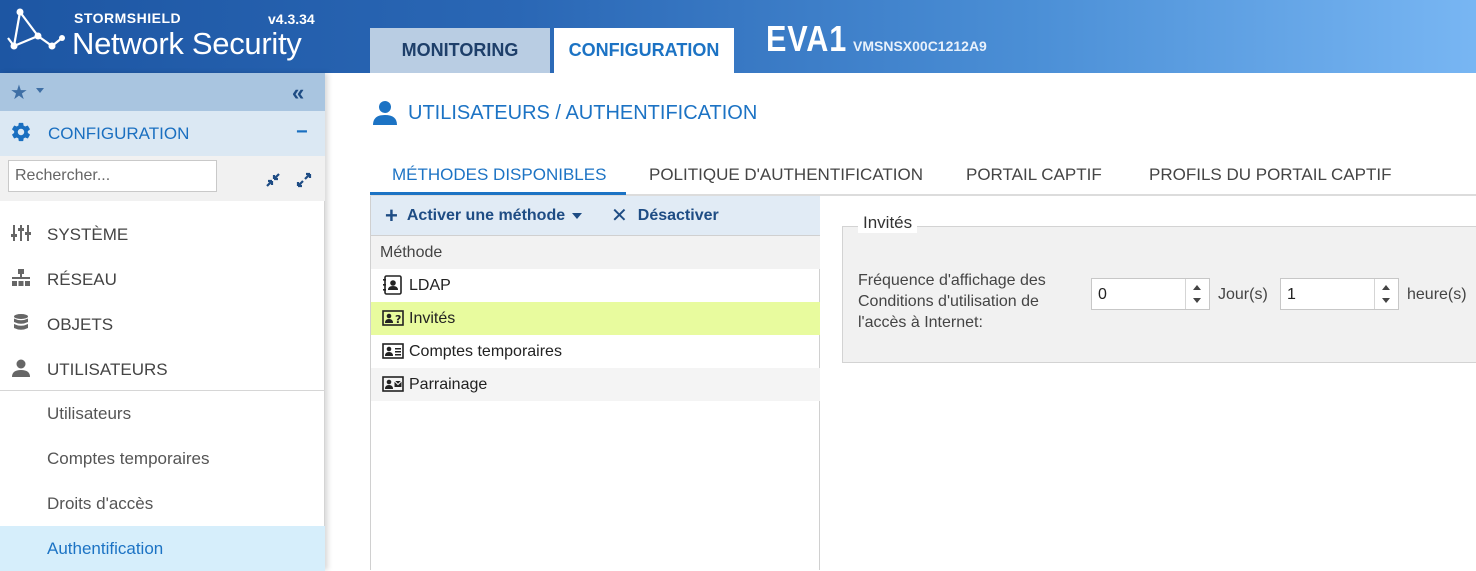 This screenshot has height=571, width=1476. I want to click on device-serial: VMSNSX00C1212A9, so click(920, 46).